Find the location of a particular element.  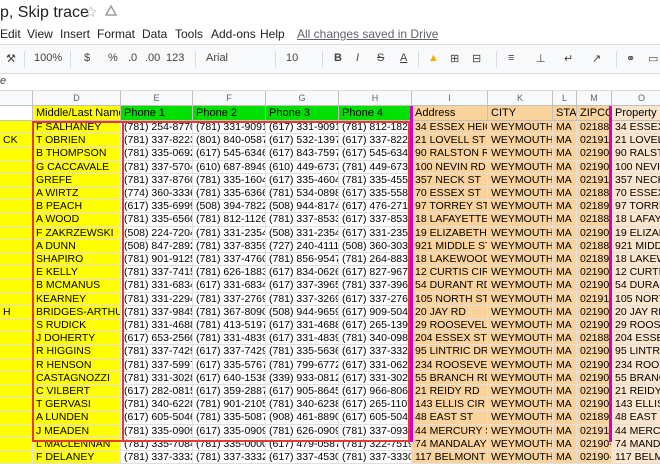

table-cell: (781) 413-5197 is located at coordinates (229, 326).